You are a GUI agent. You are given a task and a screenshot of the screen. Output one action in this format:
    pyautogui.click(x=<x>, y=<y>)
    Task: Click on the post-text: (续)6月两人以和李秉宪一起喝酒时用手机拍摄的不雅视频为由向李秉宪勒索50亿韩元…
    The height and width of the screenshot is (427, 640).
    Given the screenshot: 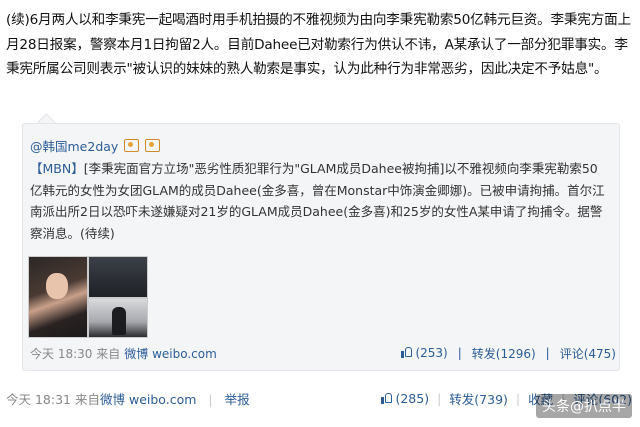 What is the action you would take?
    pyautogui.click(x=318, y=44)
    